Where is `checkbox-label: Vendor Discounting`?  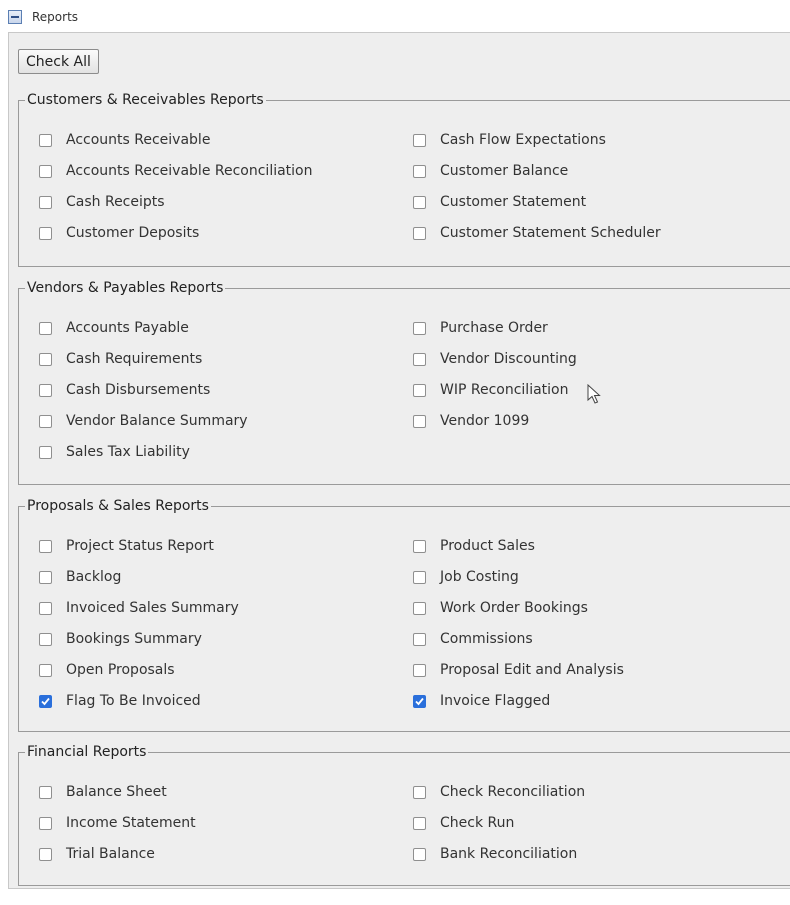
checkbox-label: Vendor Discounting is located at coordinates (508, 359).